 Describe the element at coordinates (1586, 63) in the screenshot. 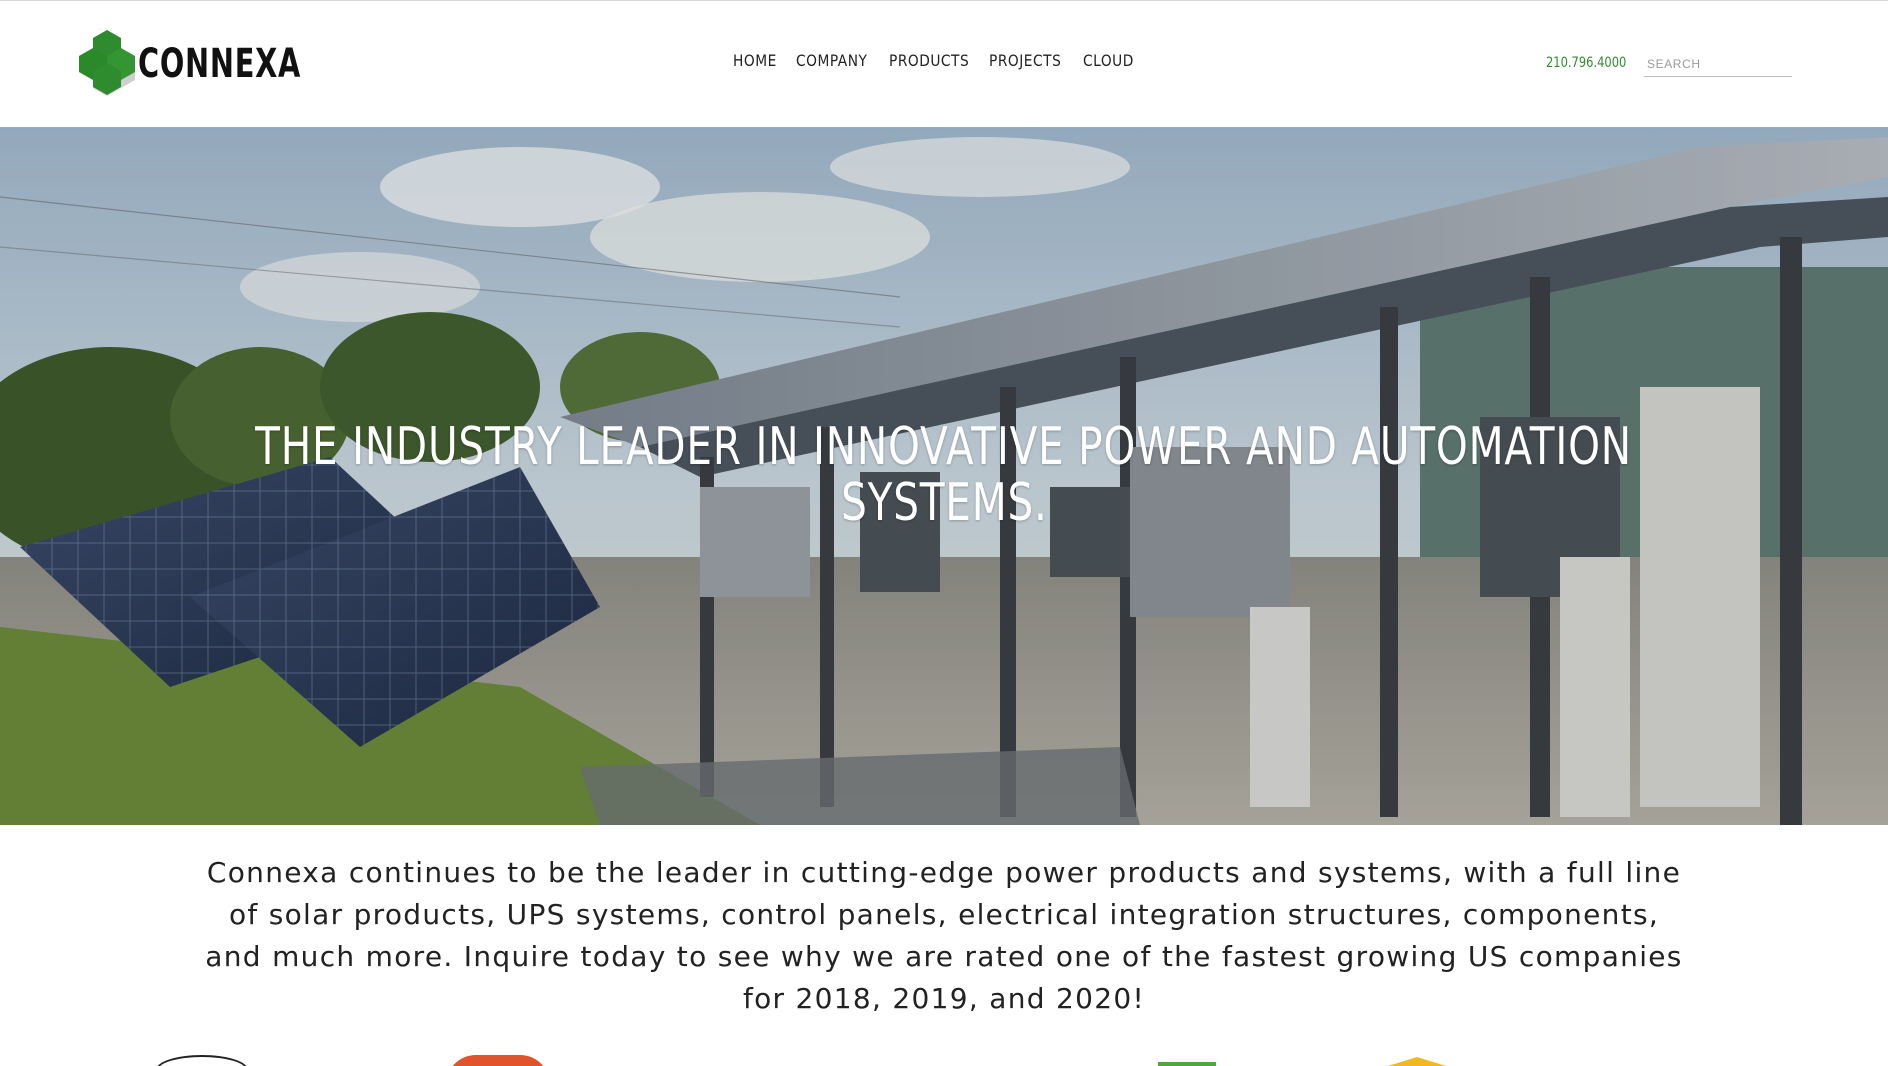

I see `phone-link: 210.796.4000` at that location.